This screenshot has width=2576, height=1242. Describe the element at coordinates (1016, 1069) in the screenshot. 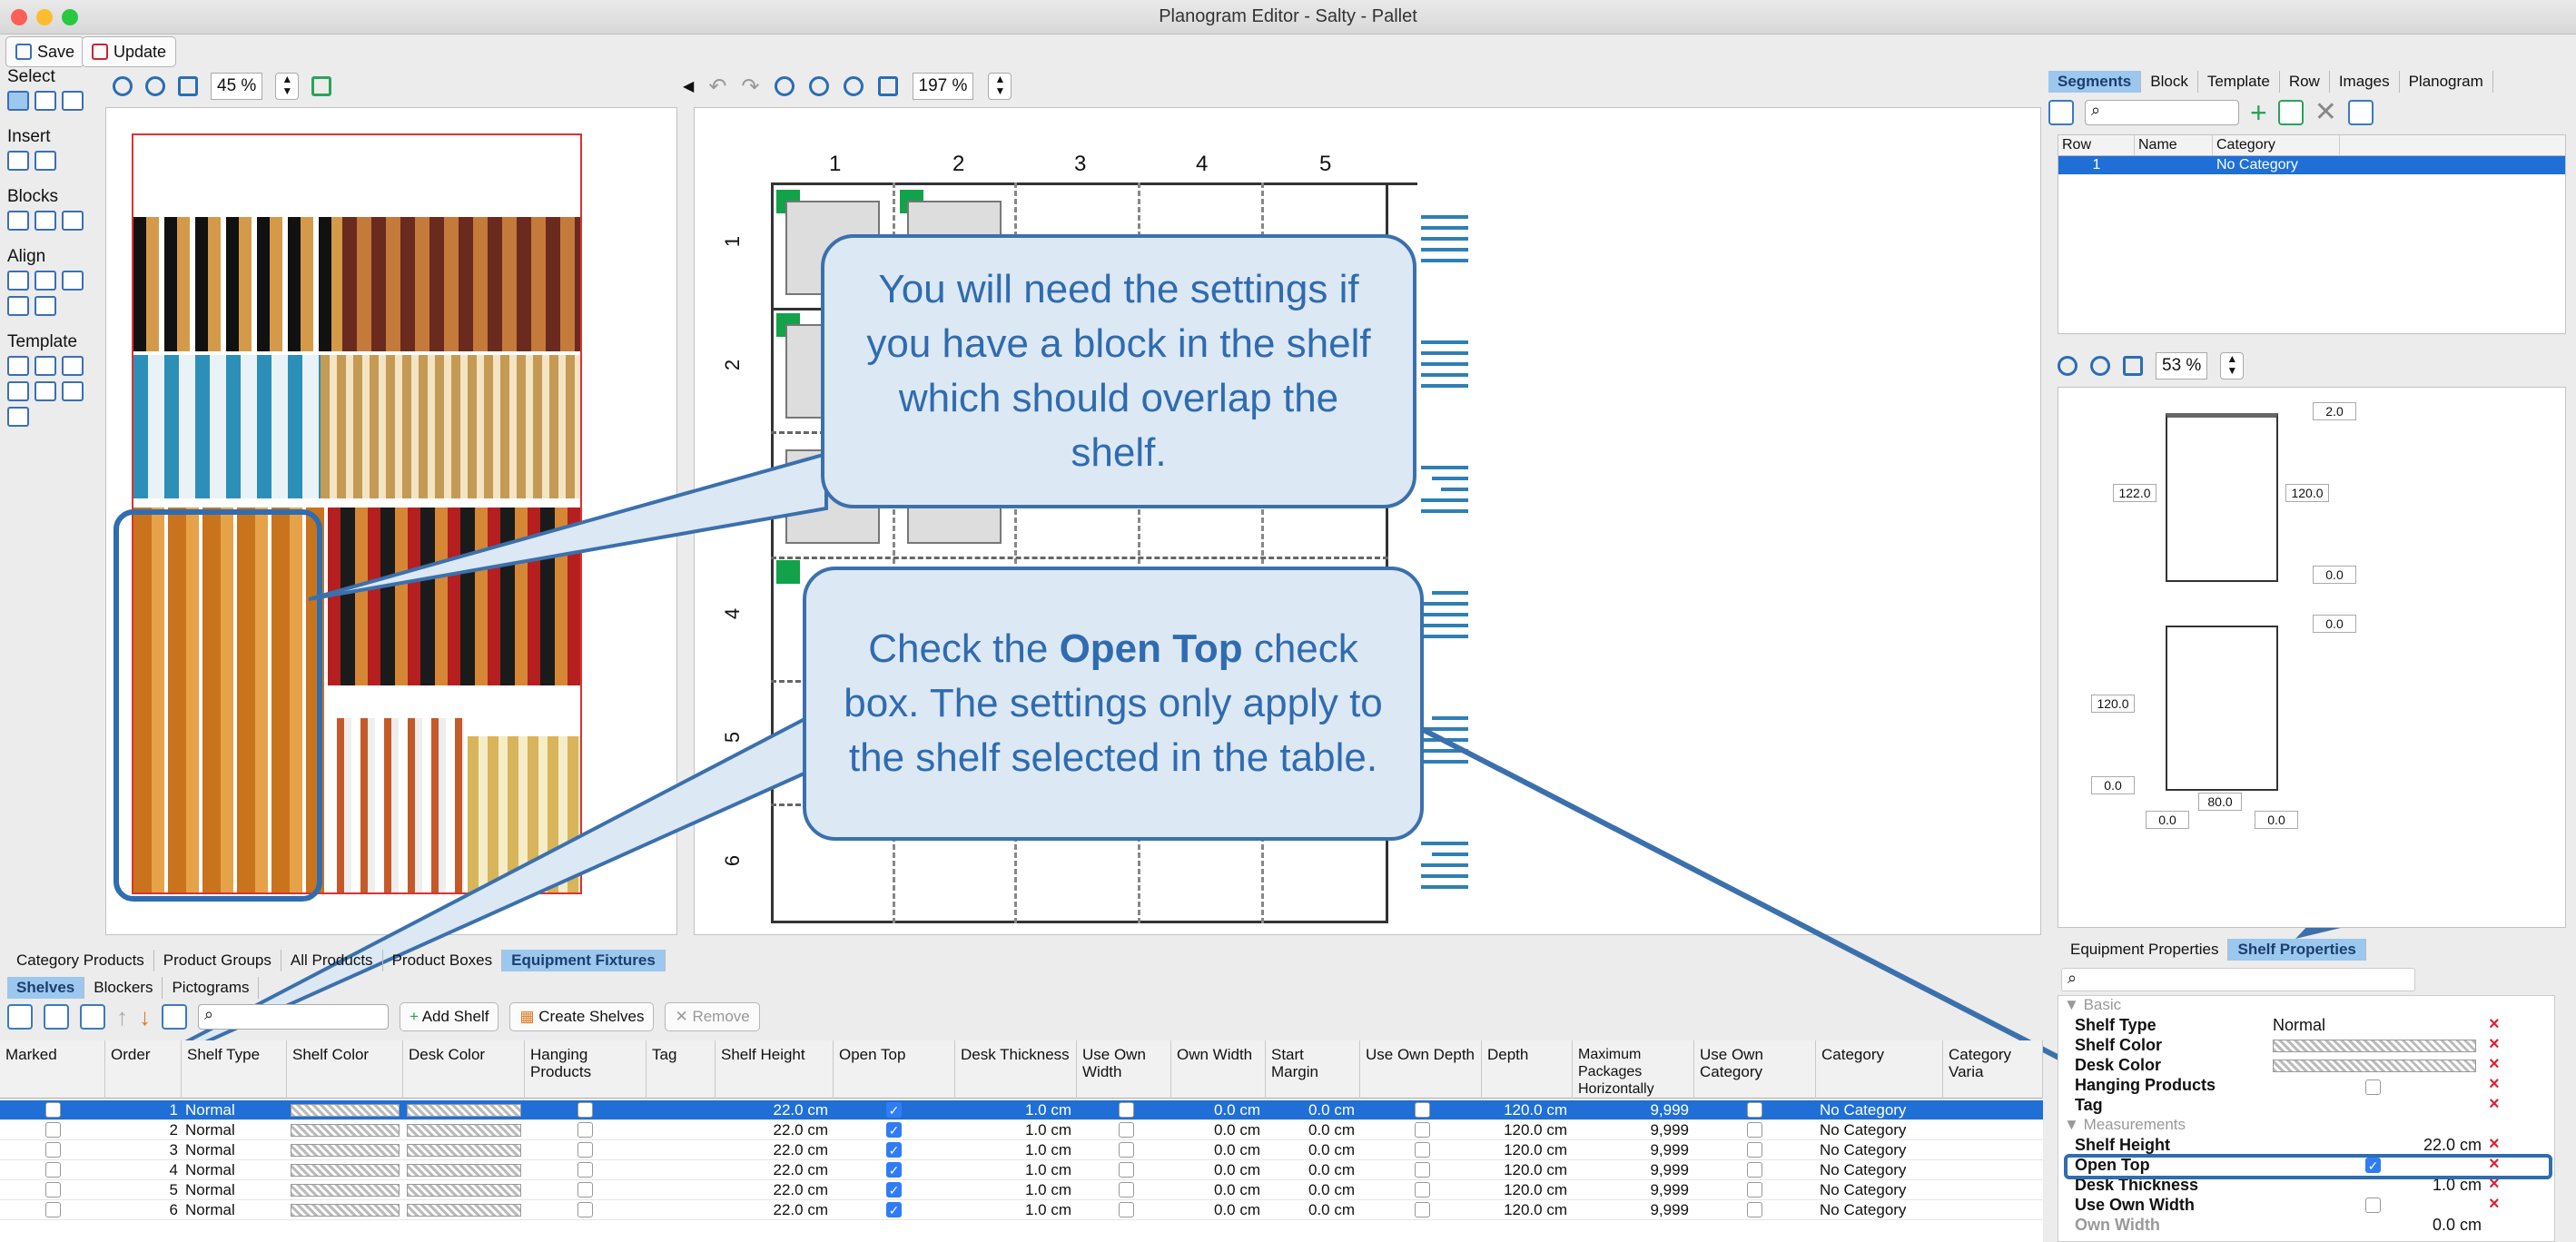

I see `column-desk-thickness: Desk Thickness` at that location.